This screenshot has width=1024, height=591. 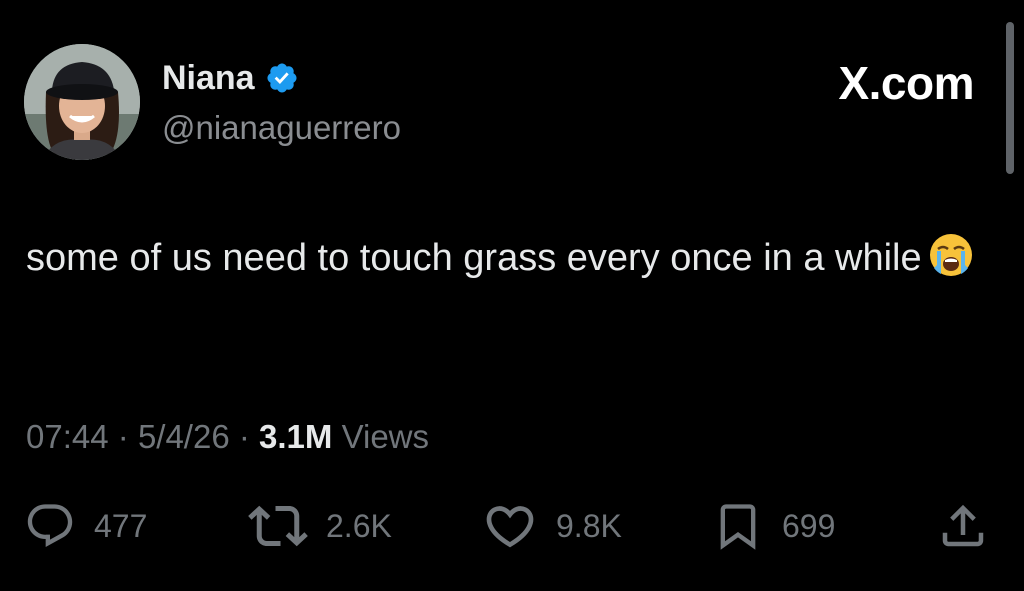 What do you see at coordinates (385, 436) in the screenshot?
I see `views-label: Views` at bounding box center [385, 436].